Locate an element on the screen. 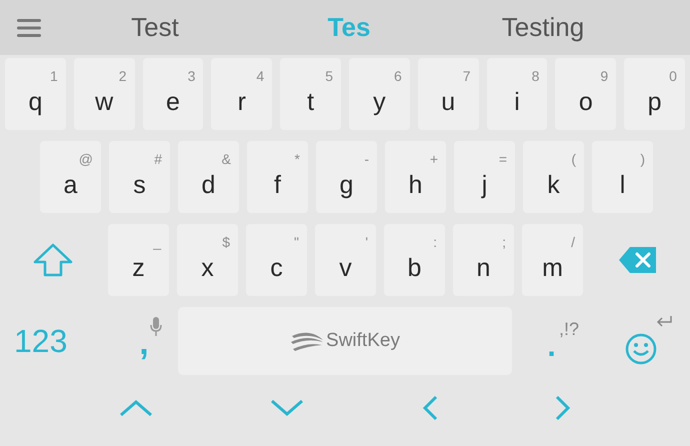 This screenshot has width=690, height=446. letter-key: $ x is located at coordinates (207, 260).